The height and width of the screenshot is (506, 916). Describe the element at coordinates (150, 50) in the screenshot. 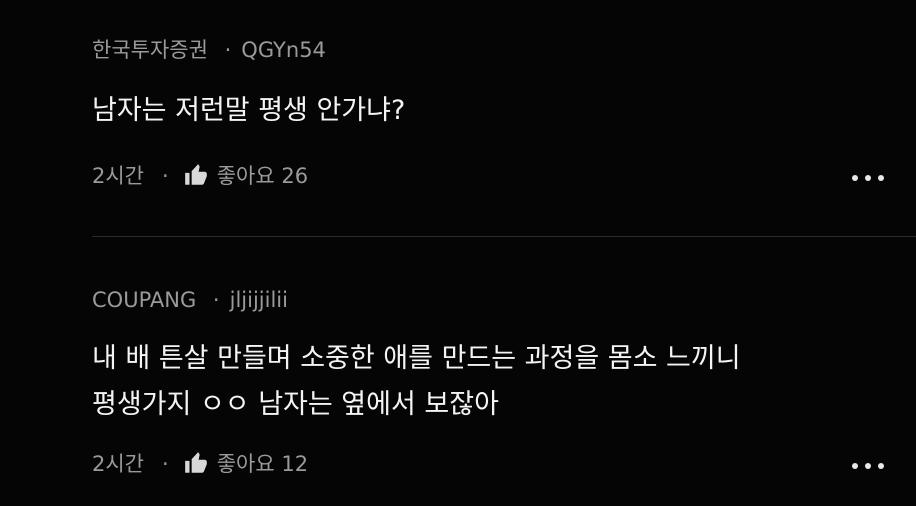

I see `comment-author: 한국투자증권` at that location.